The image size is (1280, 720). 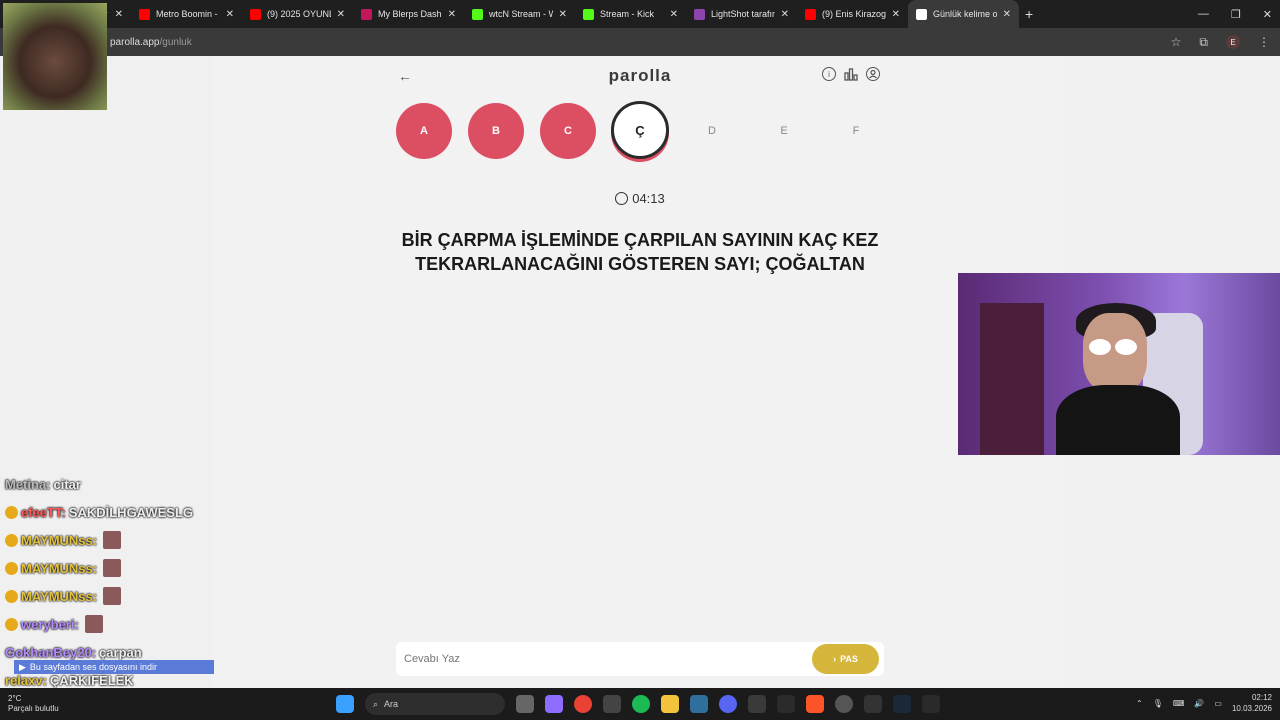 I want to click on url-field: parolla.app/gunluk, so click(x=151, y=42).